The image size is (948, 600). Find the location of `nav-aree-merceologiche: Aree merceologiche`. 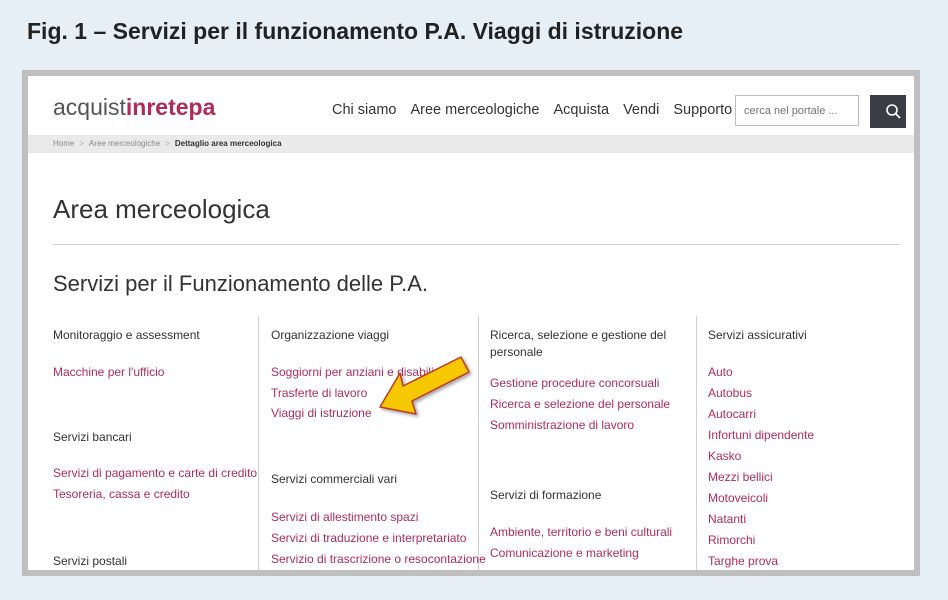

nav-aree-merceologiche: Aree merceologiche is located at coordinates (474, 110).